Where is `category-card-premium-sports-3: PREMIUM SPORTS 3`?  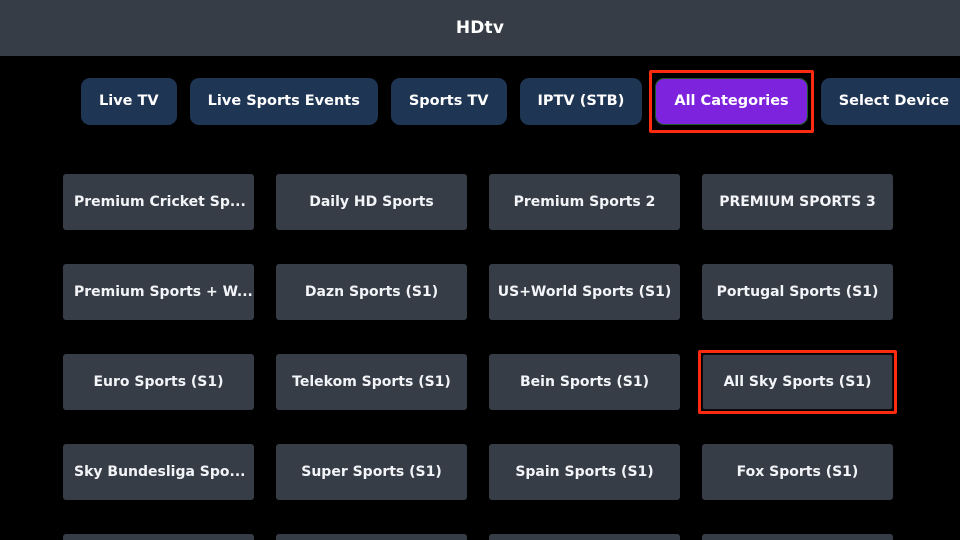
category-card-premium-sports-3: PREMIUM SPORTS 3 is located at coordinates (797, 202).